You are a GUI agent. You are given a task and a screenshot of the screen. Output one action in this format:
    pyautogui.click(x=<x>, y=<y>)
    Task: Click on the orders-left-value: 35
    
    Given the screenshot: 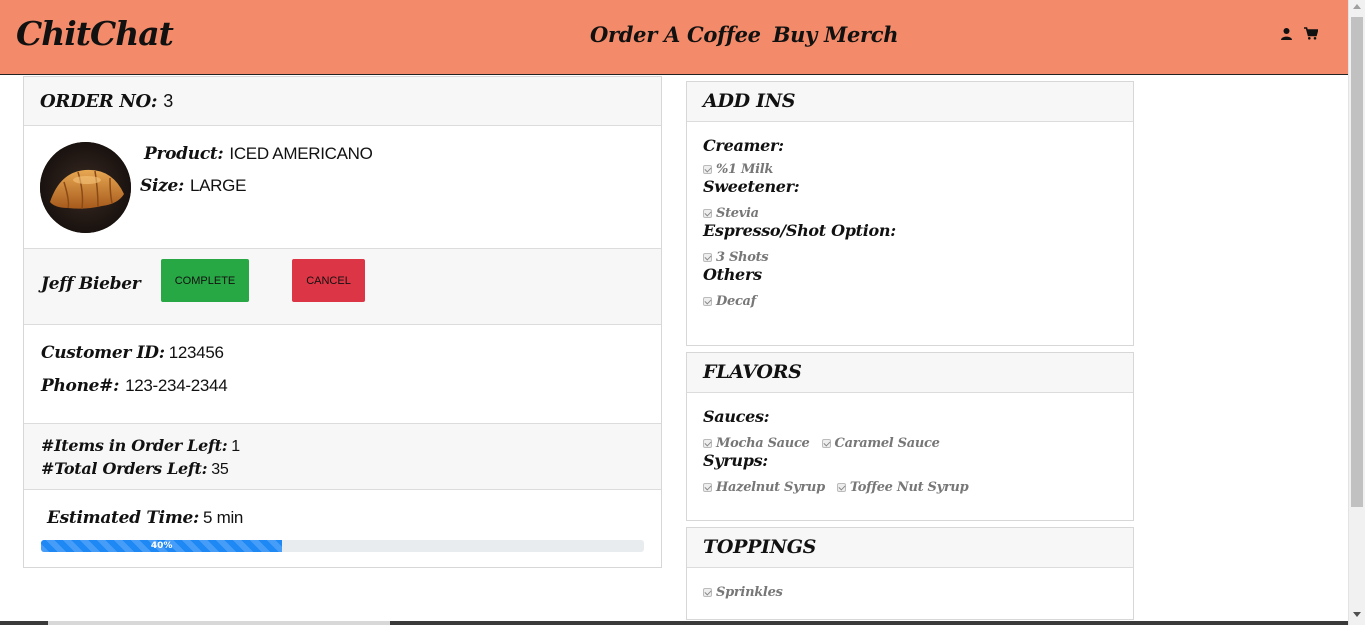 What is the action you would take?
    pyautogui.click(x=220, y=469)
    